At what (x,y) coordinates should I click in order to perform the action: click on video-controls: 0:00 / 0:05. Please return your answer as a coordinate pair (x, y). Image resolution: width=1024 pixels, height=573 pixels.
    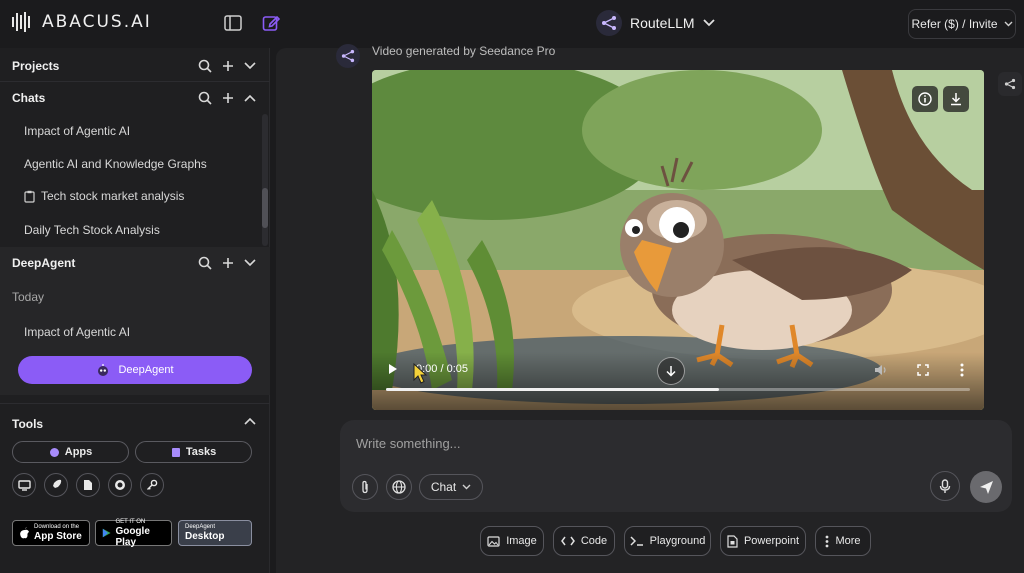
    Looking at the image, I should click on (678, 381).